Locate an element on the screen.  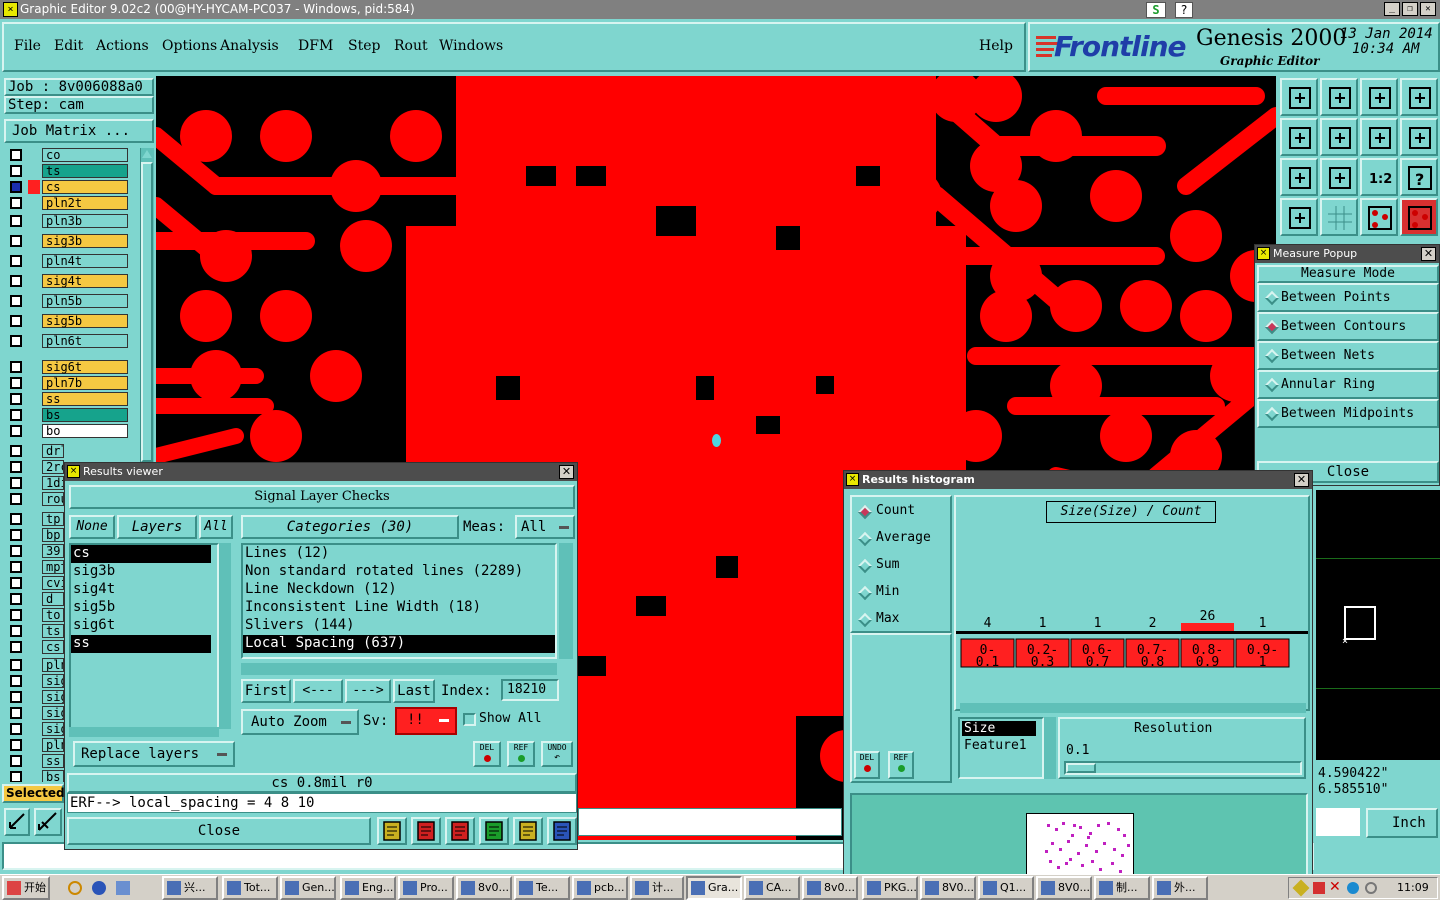
layer-name: sig3b is located at coordinates (85, 241).